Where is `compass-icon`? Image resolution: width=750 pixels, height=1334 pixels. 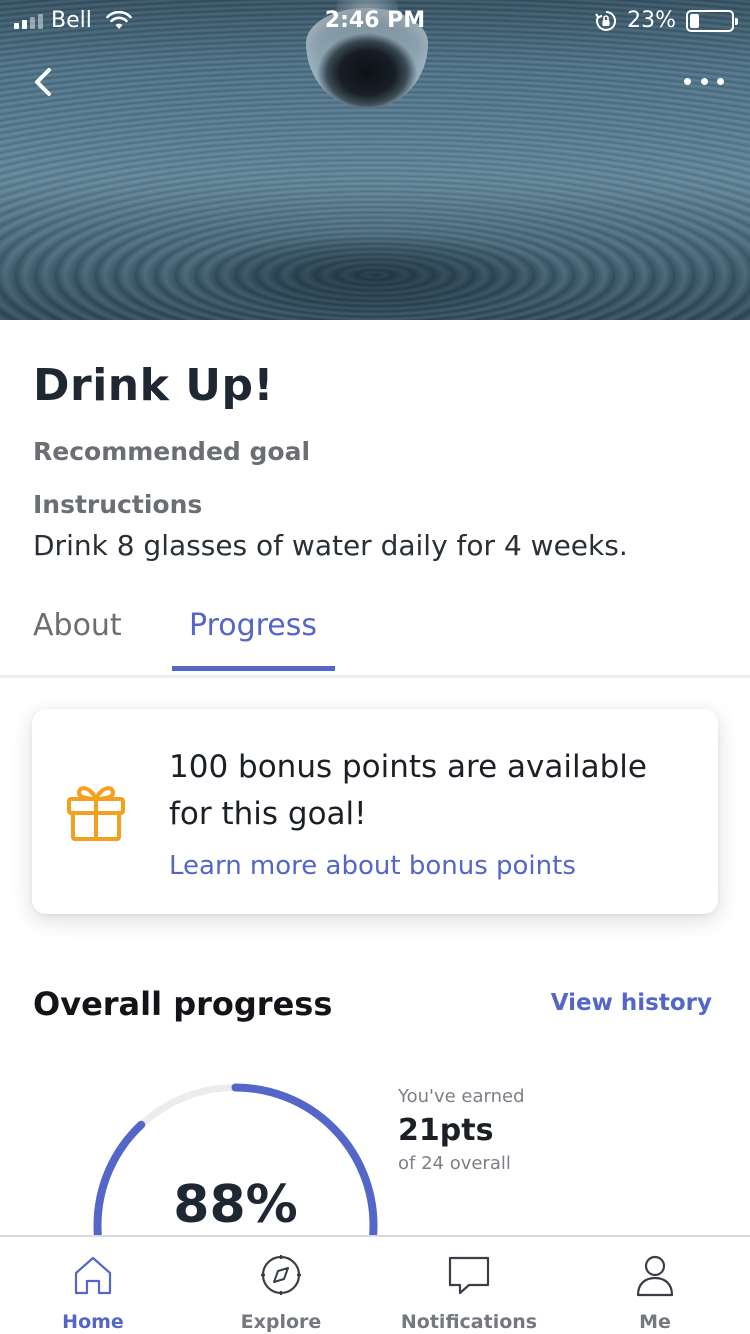 compass-icon is located at coordinates (281, 1275).